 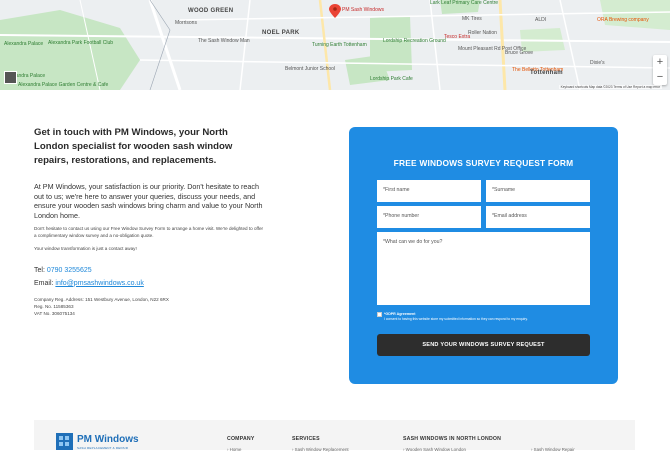 What do you see at coordinates (483, 345) in the screenshot?
I see `submit-survey-button: SEND YOUR WINDOWS SURVEY REQUEST` at bounding box center [483, 345].